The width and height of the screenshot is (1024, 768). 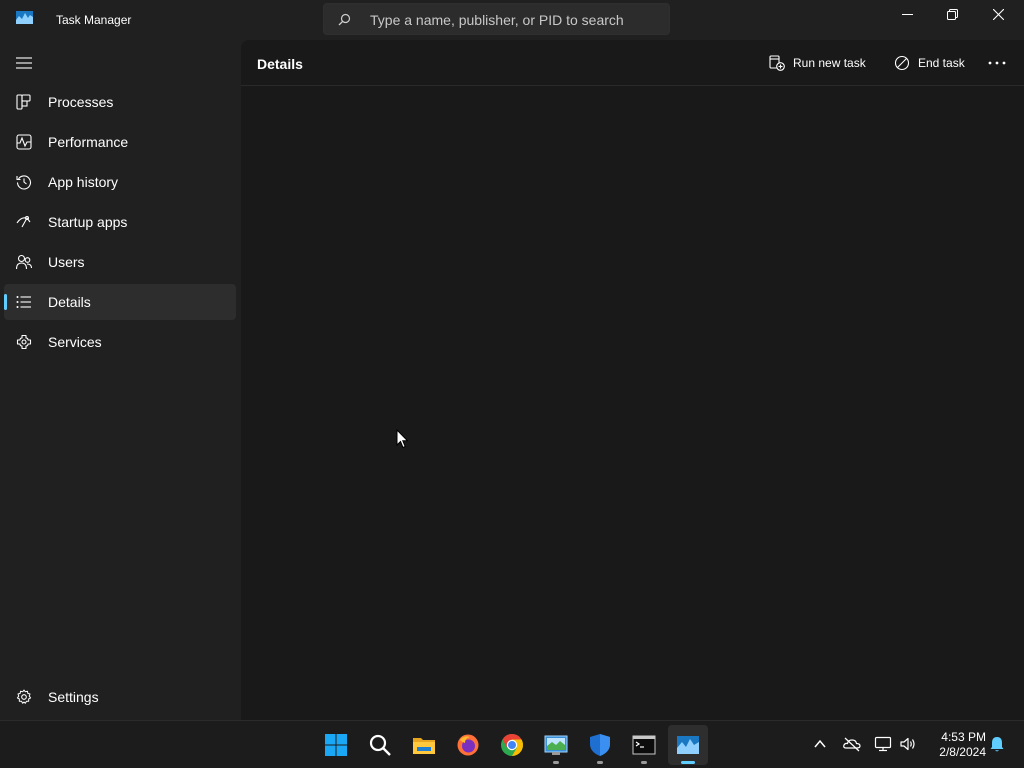 I want to click on clock-date: 2/8/2024, so click(x=962, y=752).